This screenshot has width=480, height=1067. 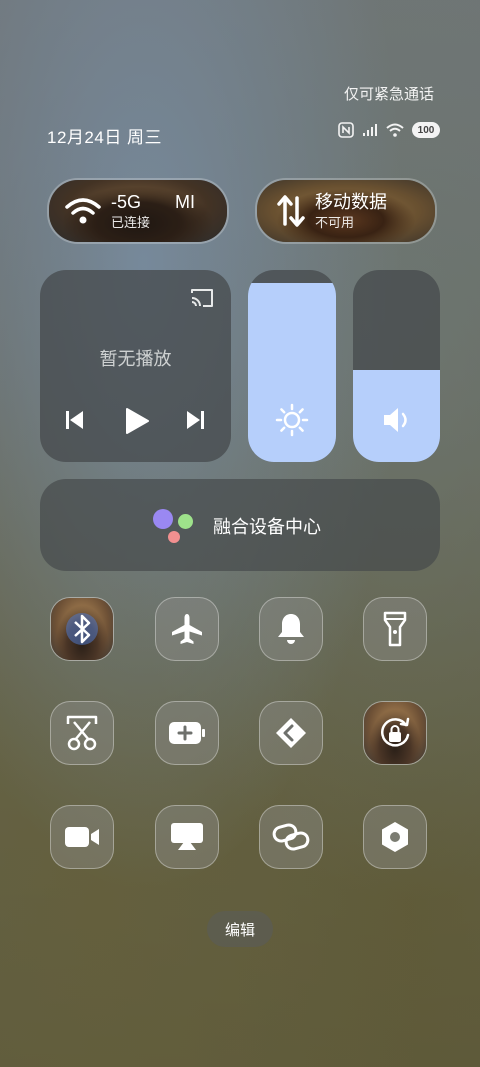 I want to click on wifi-name: -5G, so click(x=126, y=201).